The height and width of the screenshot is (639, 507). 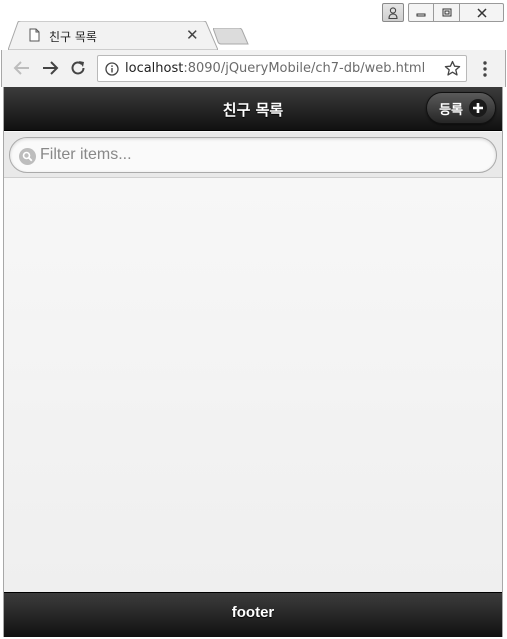 I want to click on url-path: :8090/jQueryMobile/ch7-db/web.html, so click(x=304, y=68).